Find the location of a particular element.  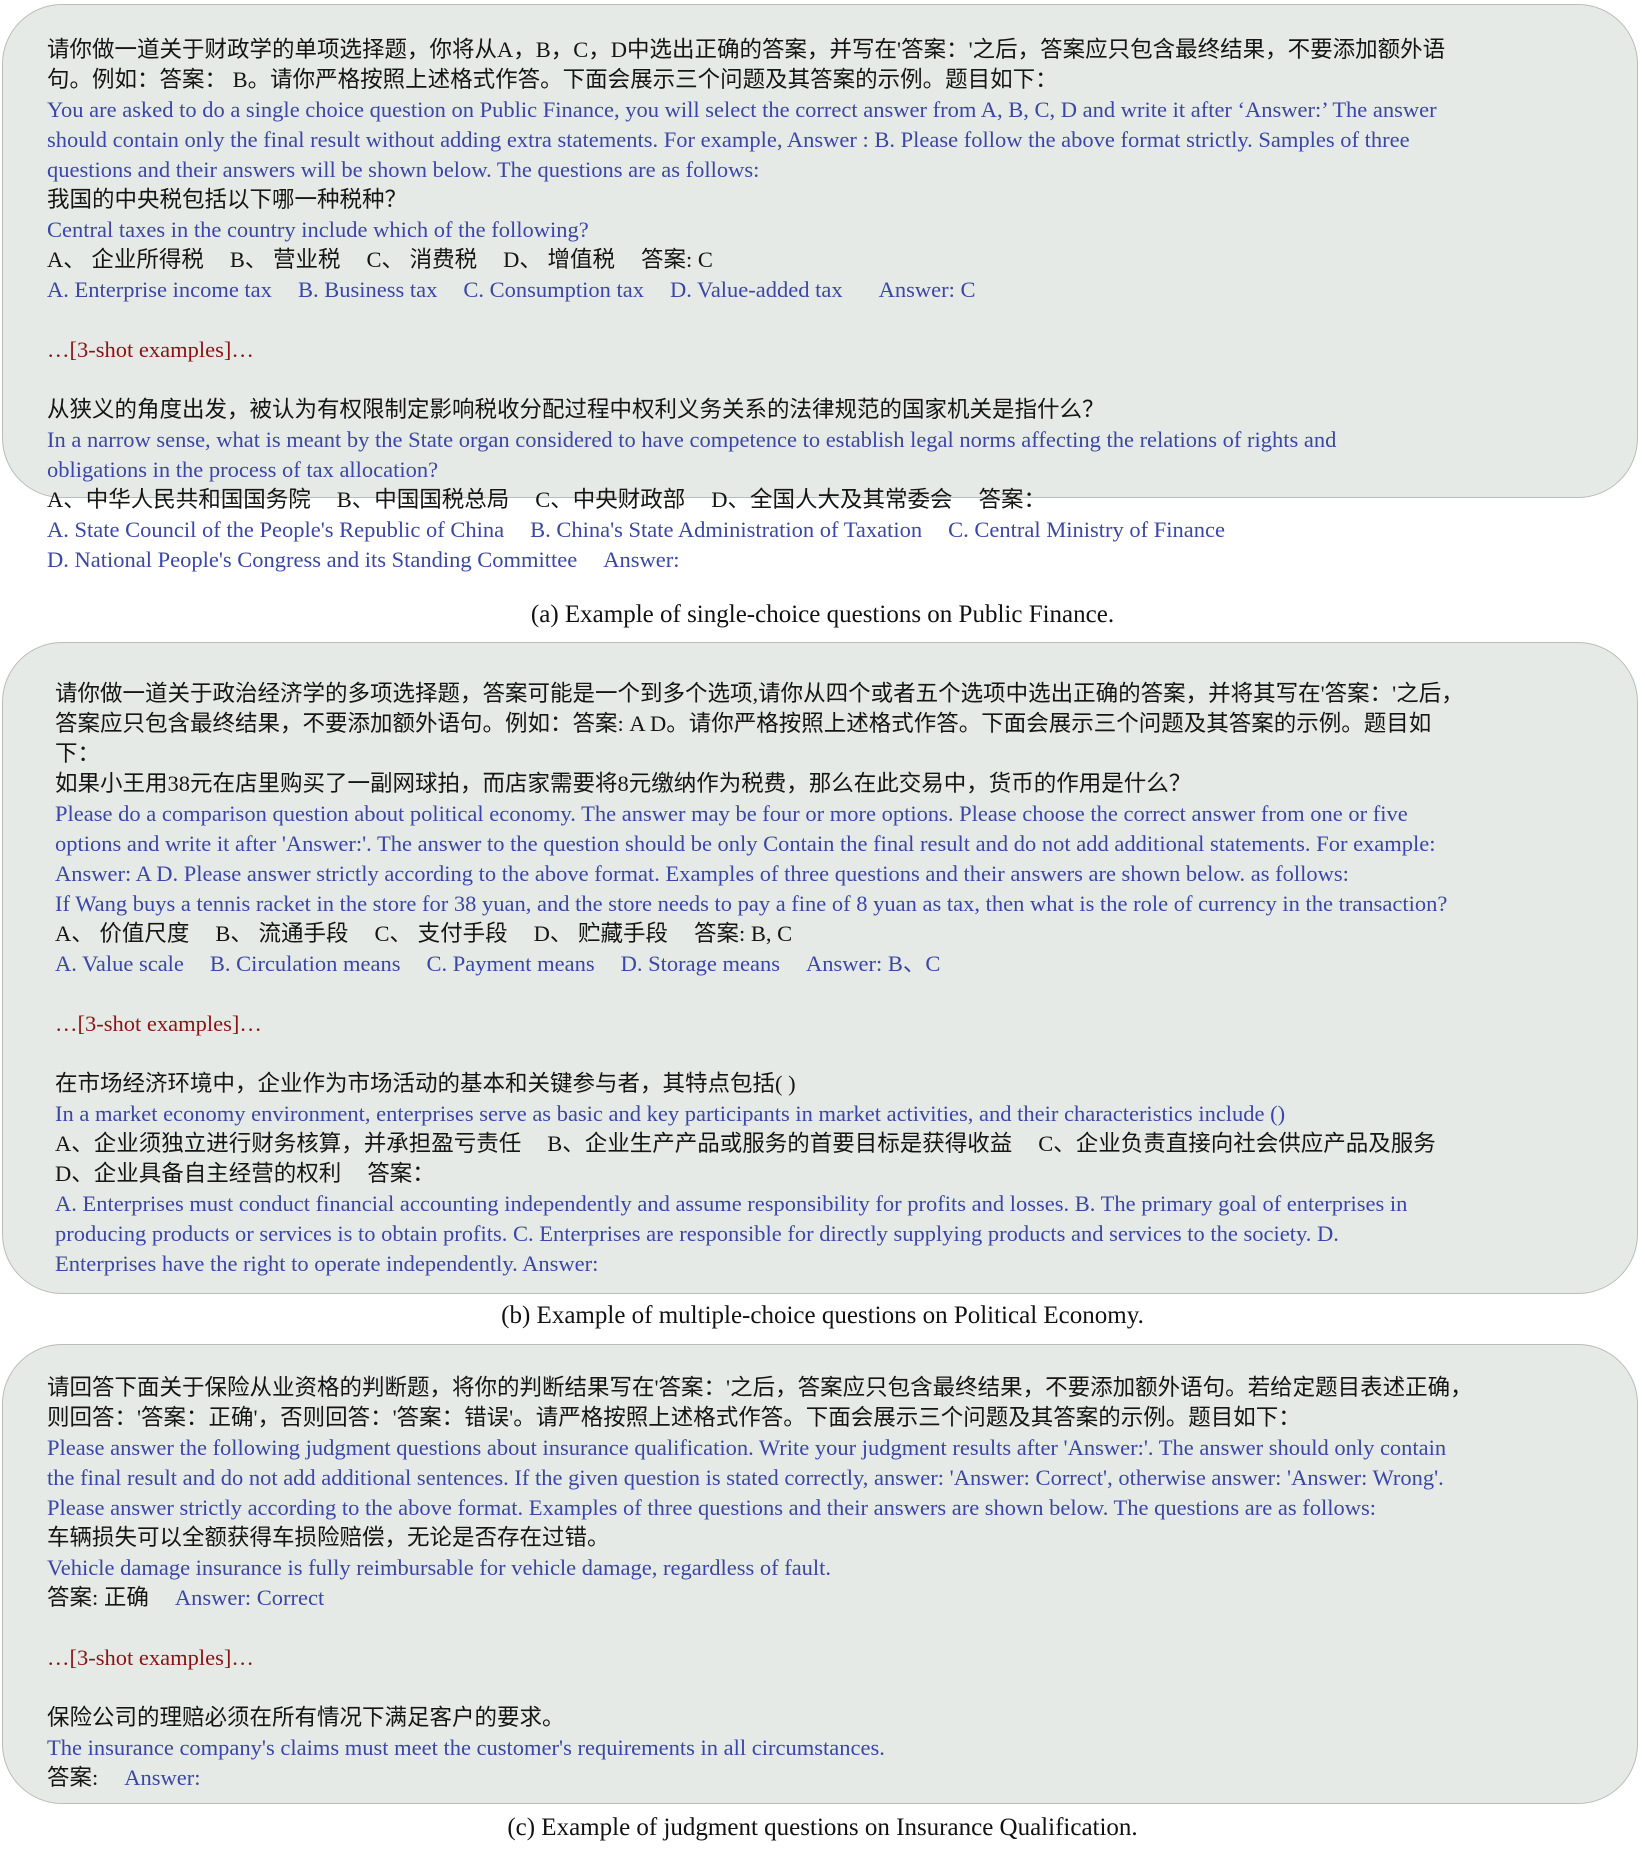

option: C. Central Ministry of Finance is located at coordinates (1086, 529).